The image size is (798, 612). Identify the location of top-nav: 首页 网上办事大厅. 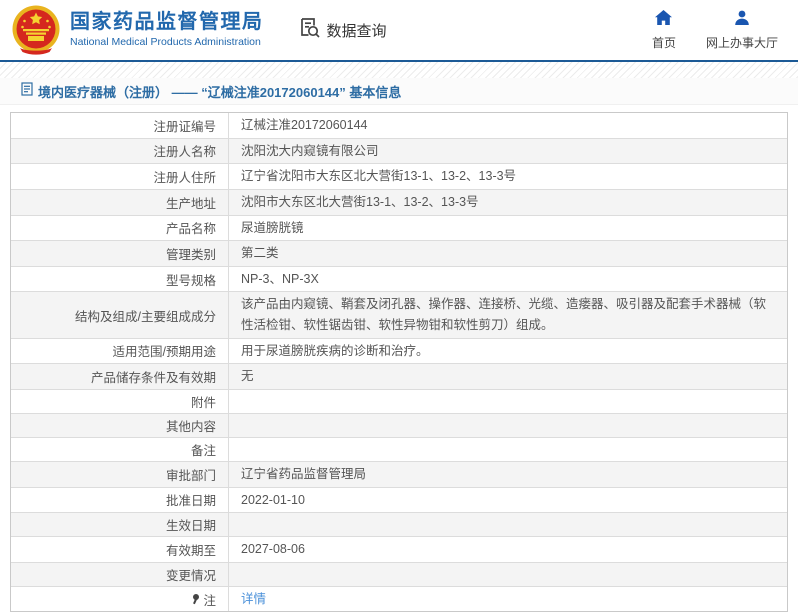
(717, 30).